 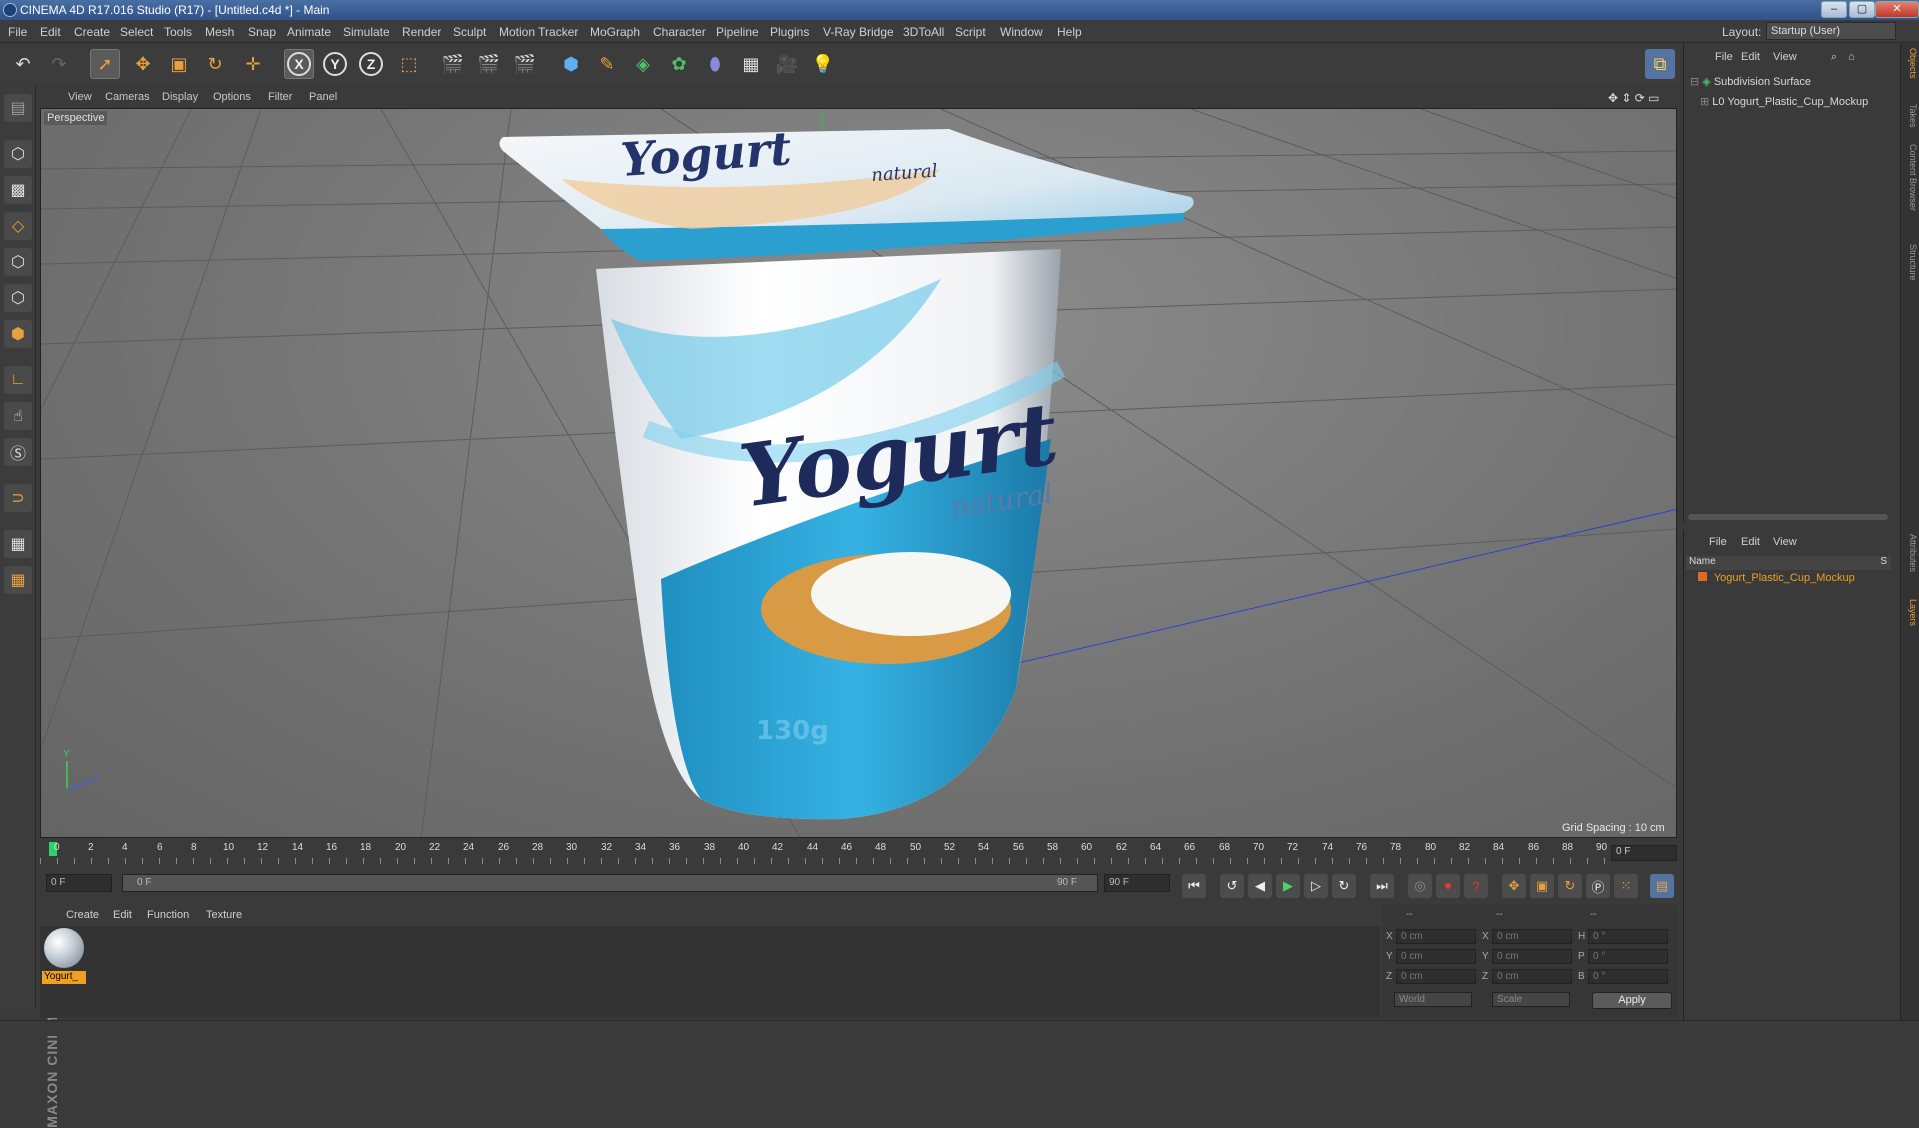 I want to click on key-position-icon: ✥, so click(x=1514, y=886).